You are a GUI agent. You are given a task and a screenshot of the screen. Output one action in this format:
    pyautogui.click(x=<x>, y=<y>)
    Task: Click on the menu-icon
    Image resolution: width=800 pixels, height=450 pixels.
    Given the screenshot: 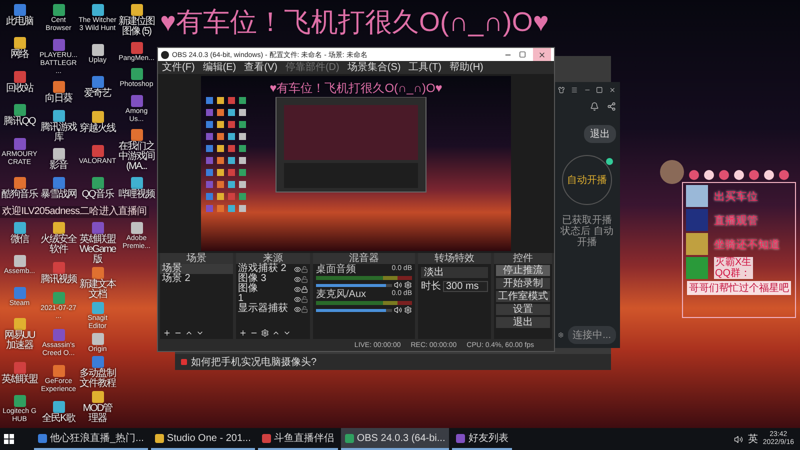 What is the action you would take?
    pyautogui.click(x=574, y=90)
    